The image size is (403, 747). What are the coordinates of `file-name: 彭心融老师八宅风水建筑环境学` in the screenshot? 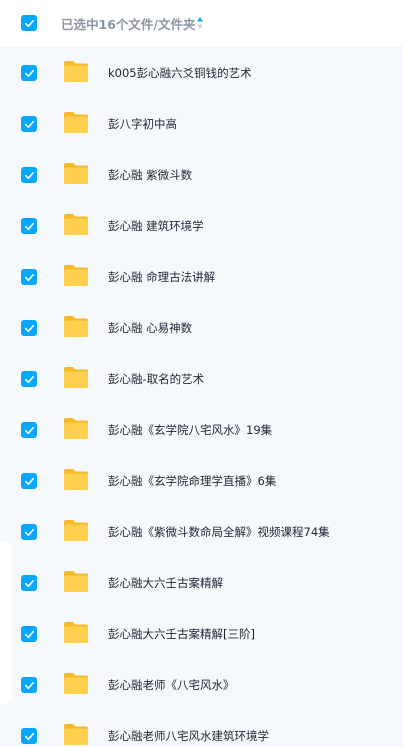 It's located at (188, 736).